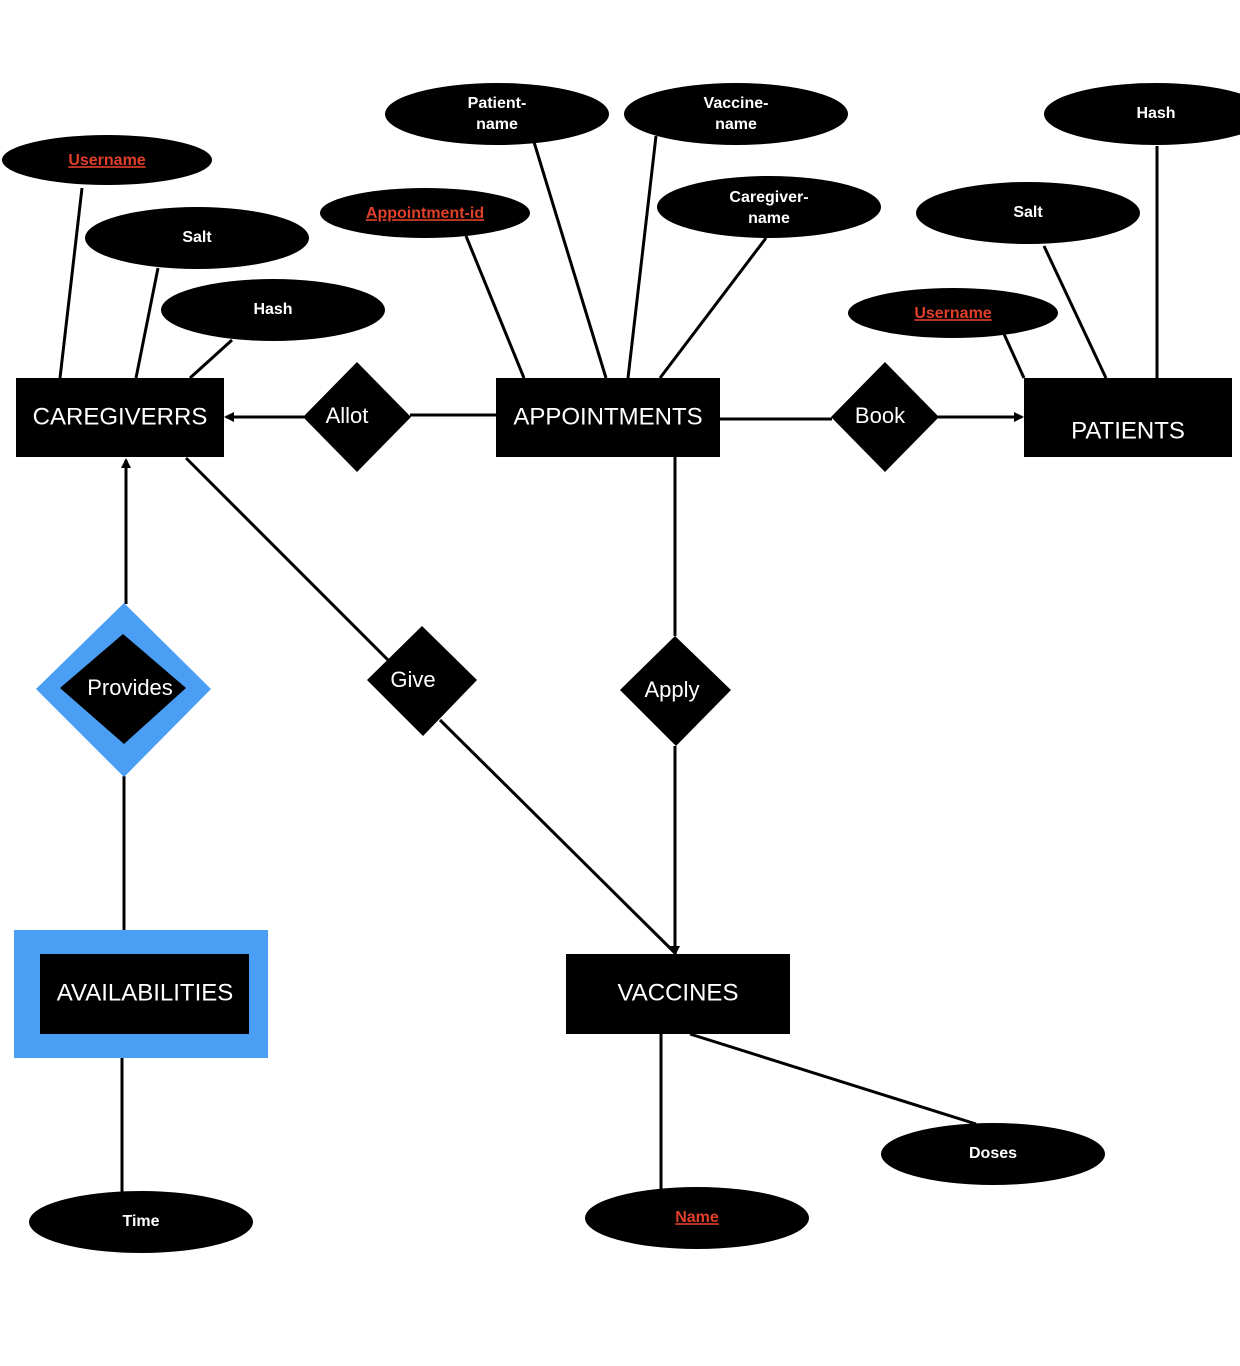  Describe the element at coordinates (287, 559) in the screenshot. I see `connector-caregivers-give` at that location.